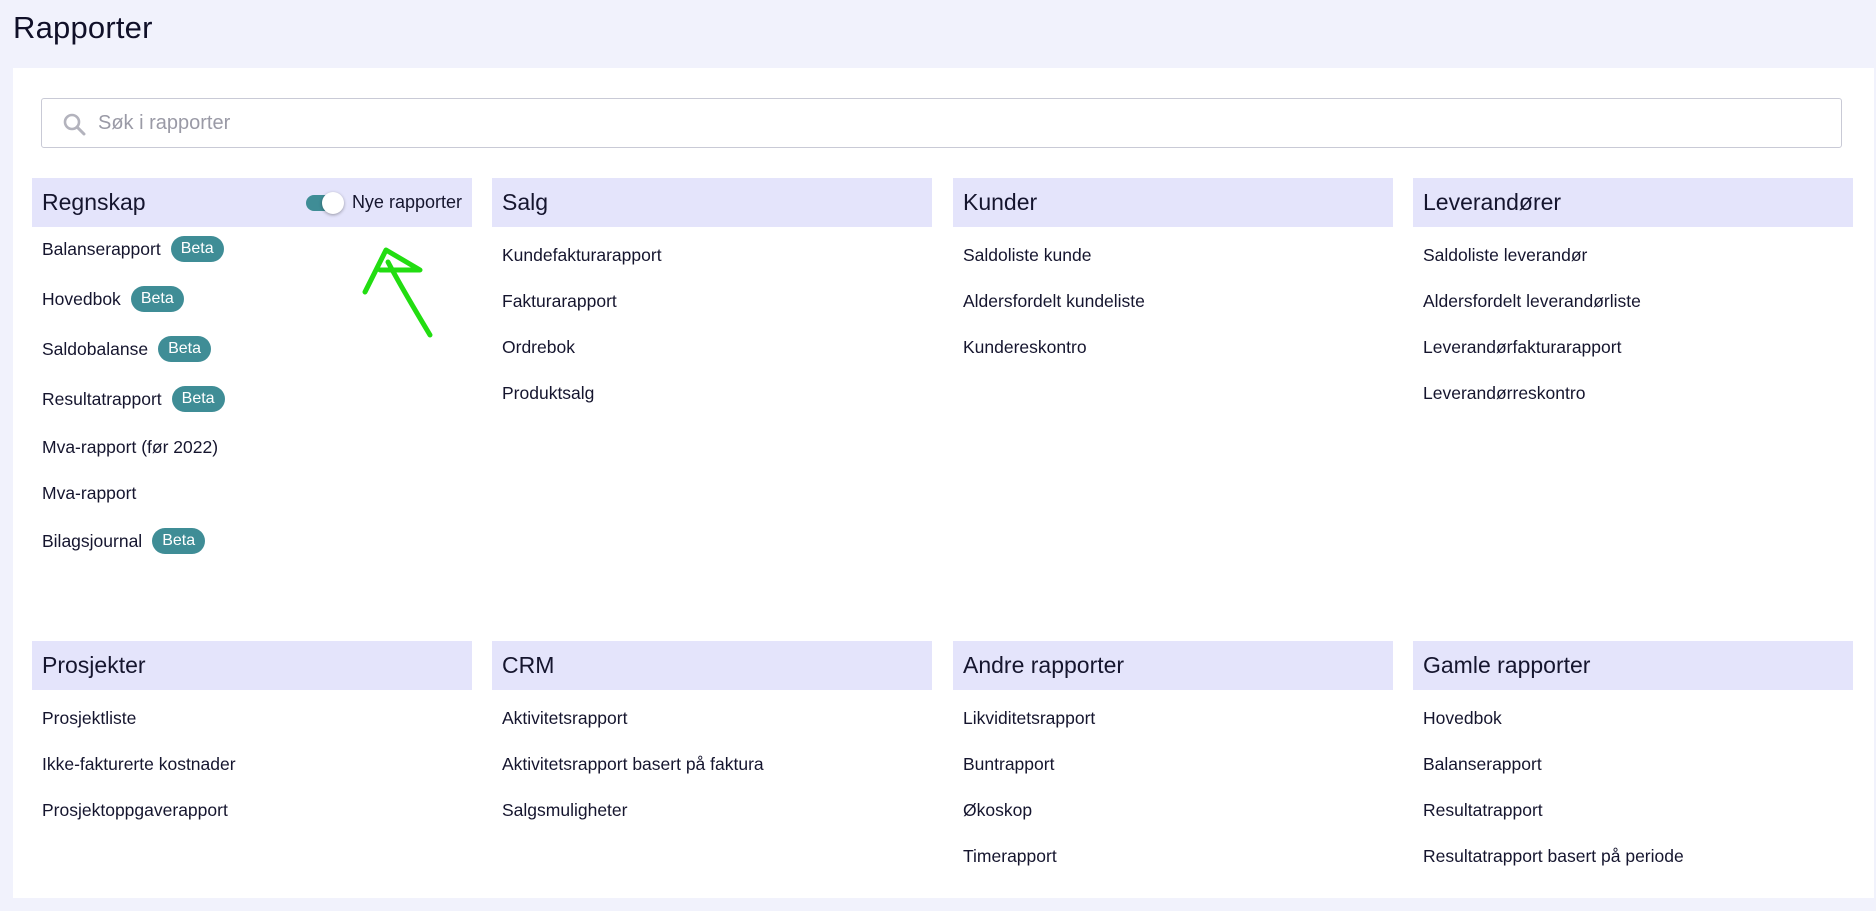 The image size is (1876, 911). I want to click on report-link: Prosjektoppgaverapport, so click(130, 810).